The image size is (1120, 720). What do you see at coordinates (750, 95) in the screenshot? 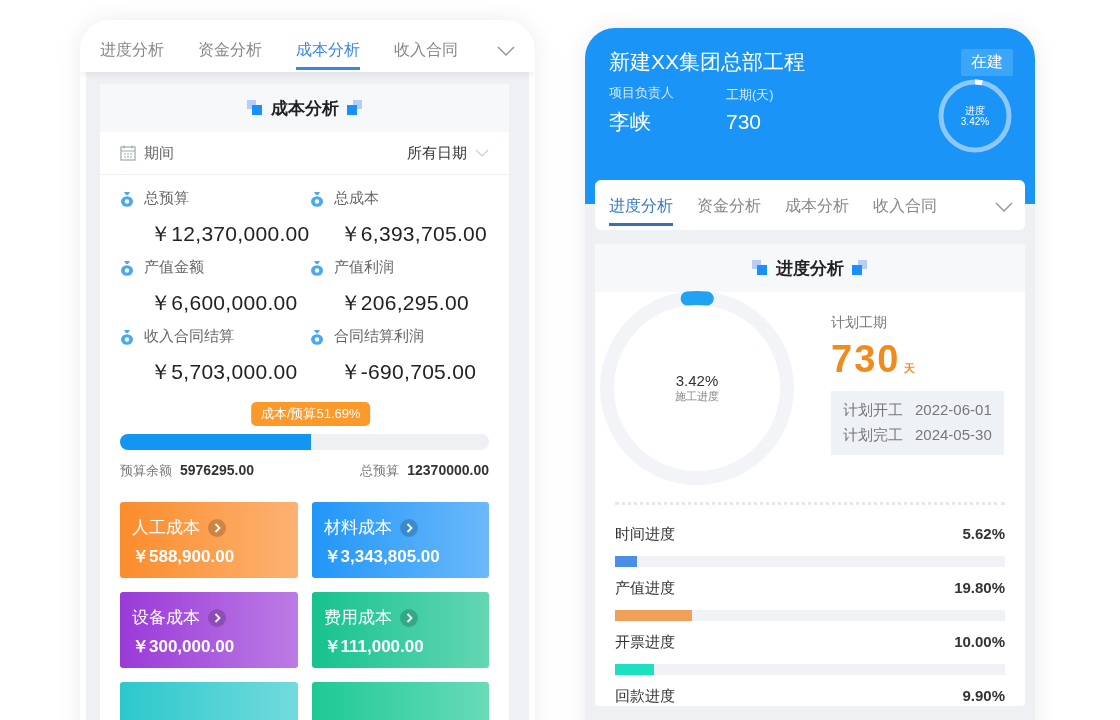
I see `field-label: 工期(天)` at bounding box center [750, 95].